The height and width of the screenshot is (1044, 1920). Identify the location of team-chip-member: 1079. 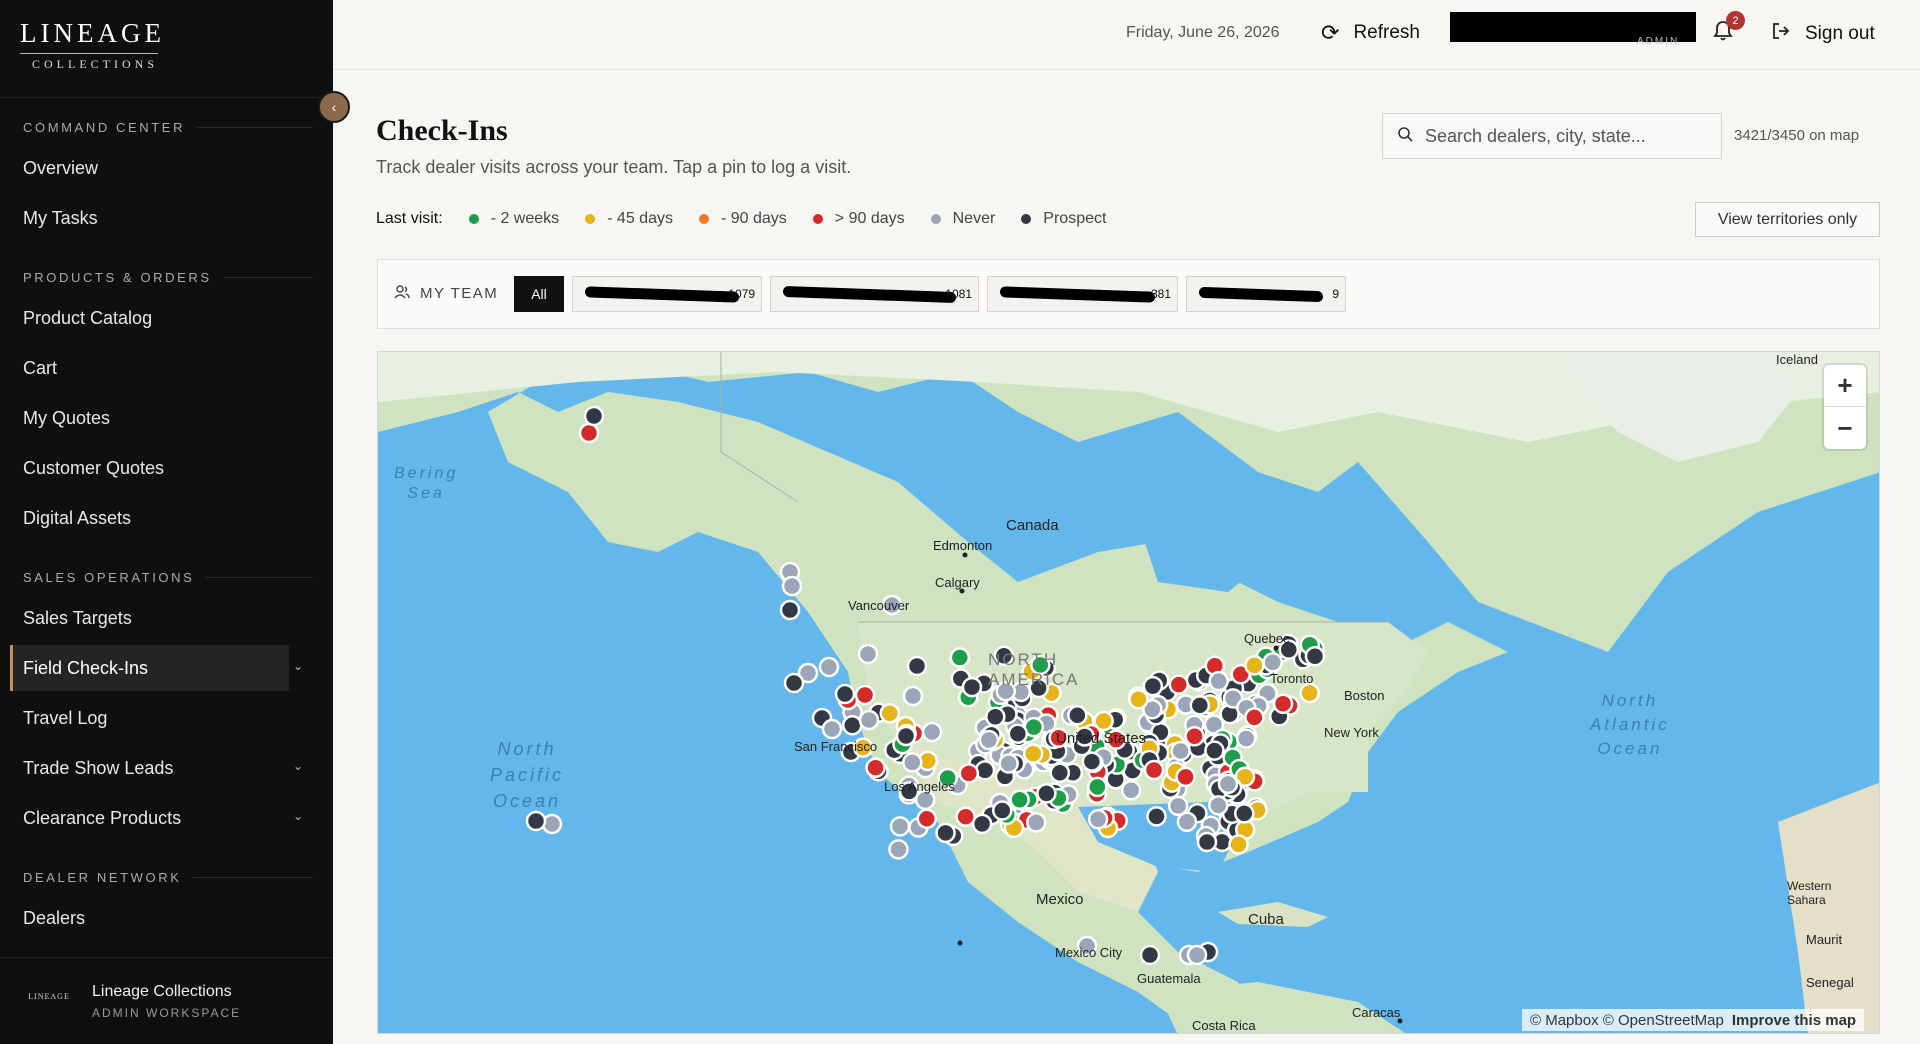
(667, 294).